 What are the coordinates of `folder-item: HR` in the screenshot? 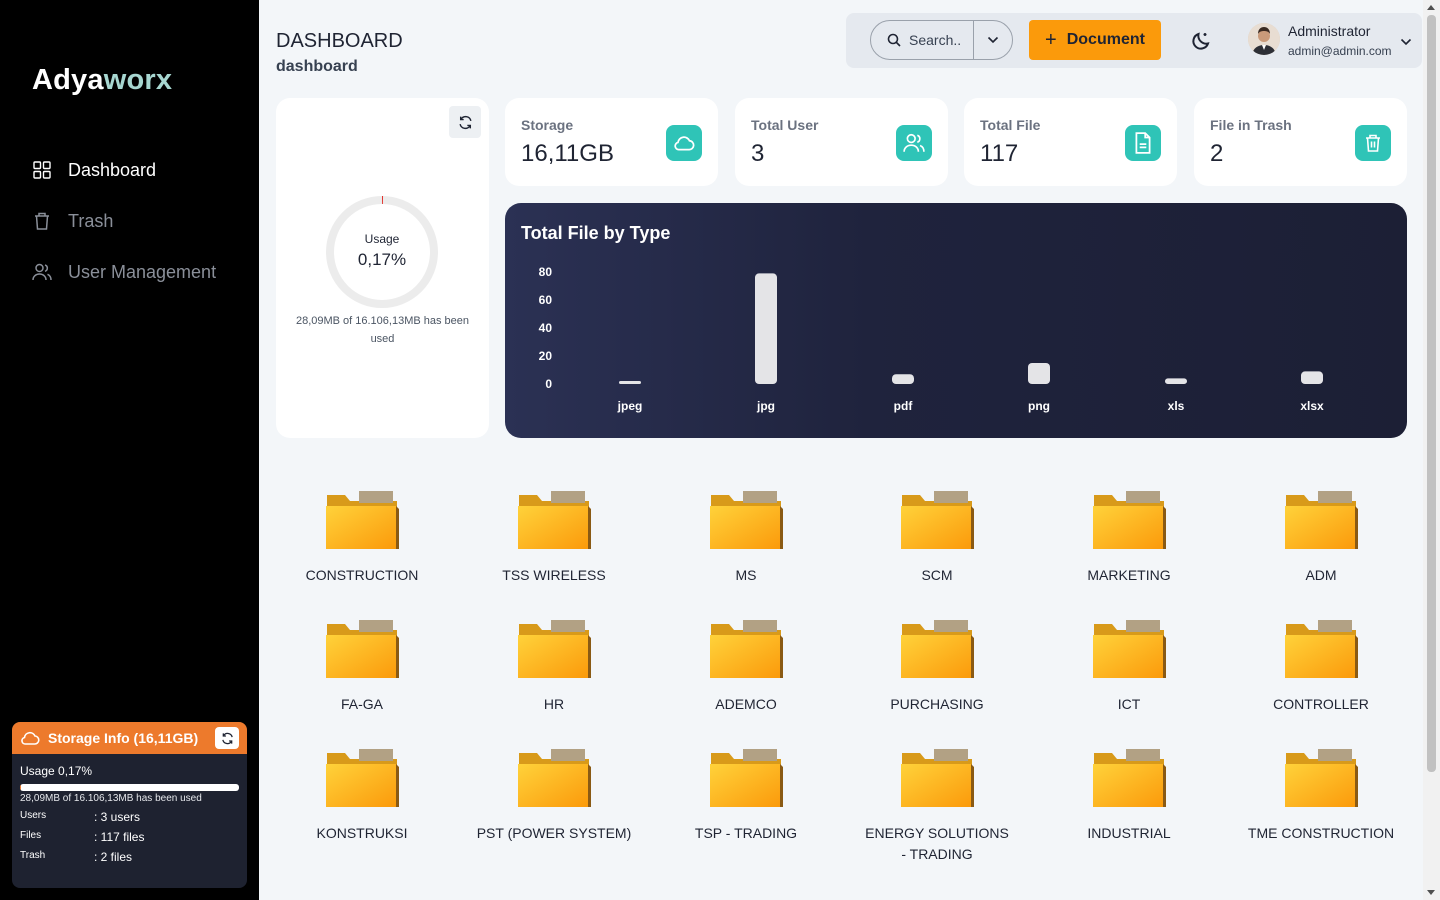 It's located at (554, 666).